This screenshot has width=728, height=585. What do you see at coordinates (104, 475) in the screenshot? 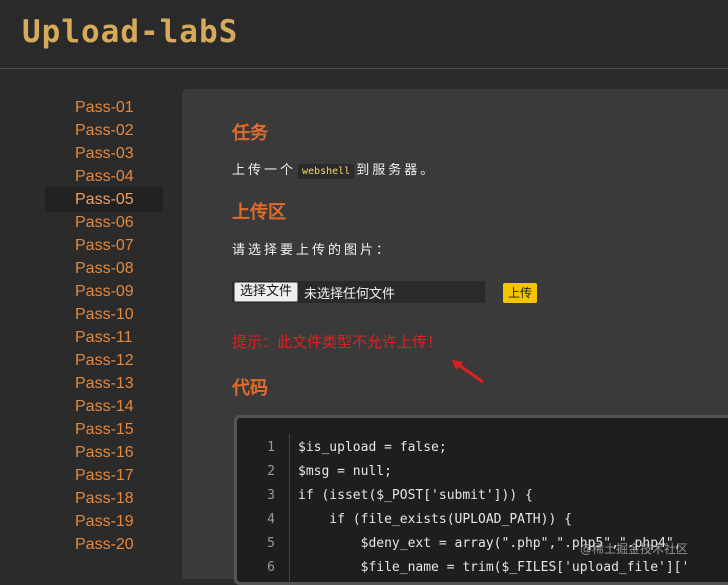
I see `sidebar-item-pass-17: Pass-17` at bounding box center [104, 475].